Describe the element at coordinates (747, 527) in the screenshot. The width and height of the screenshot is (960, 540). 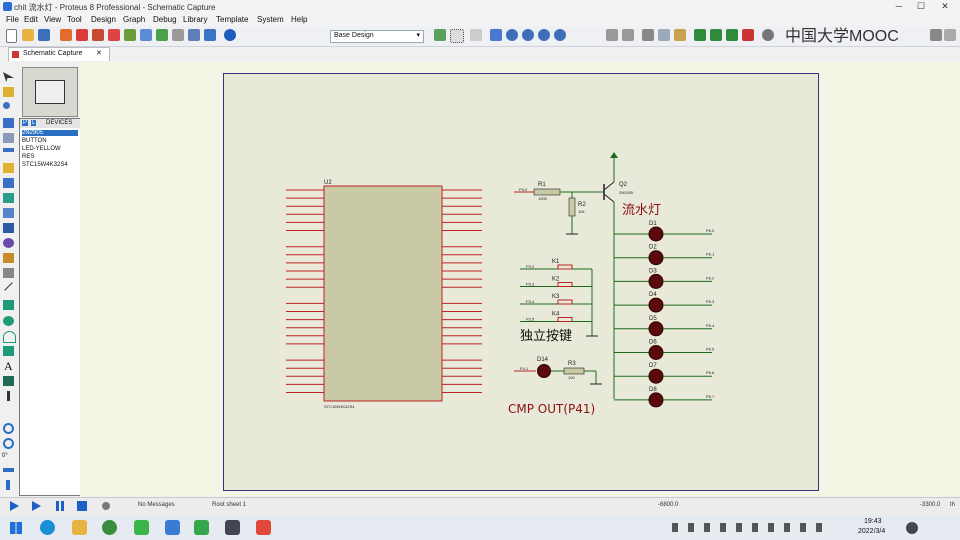
I see `tray-icons` at that location.